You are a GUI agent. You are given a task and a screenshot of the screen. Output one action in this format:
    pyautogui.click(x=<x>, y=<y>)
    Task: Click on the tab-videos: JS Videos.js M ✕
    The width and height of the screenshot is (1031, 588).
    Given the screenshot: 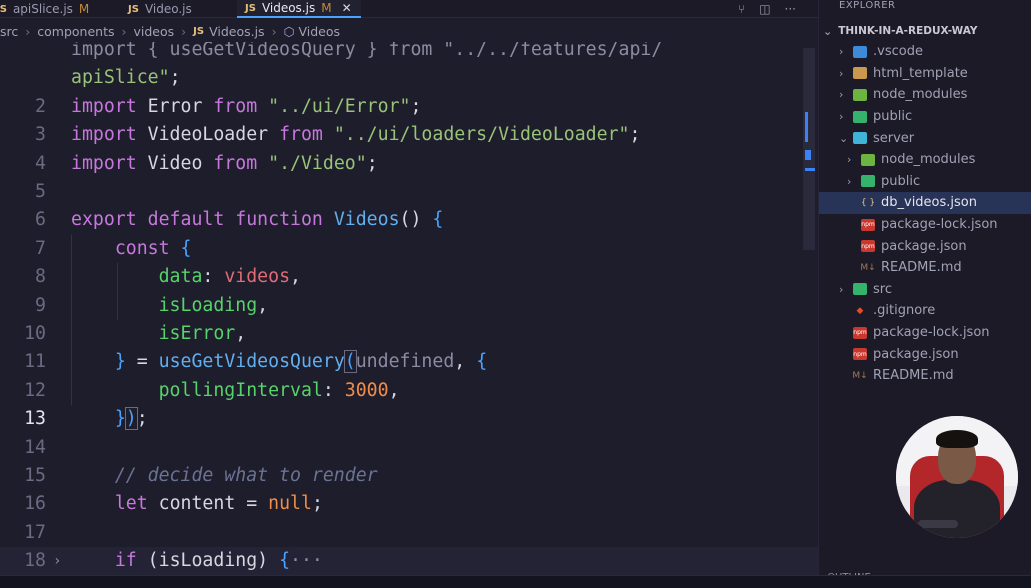 What is the action you would take?
    pyautogui.click(x=299, y=9)
    